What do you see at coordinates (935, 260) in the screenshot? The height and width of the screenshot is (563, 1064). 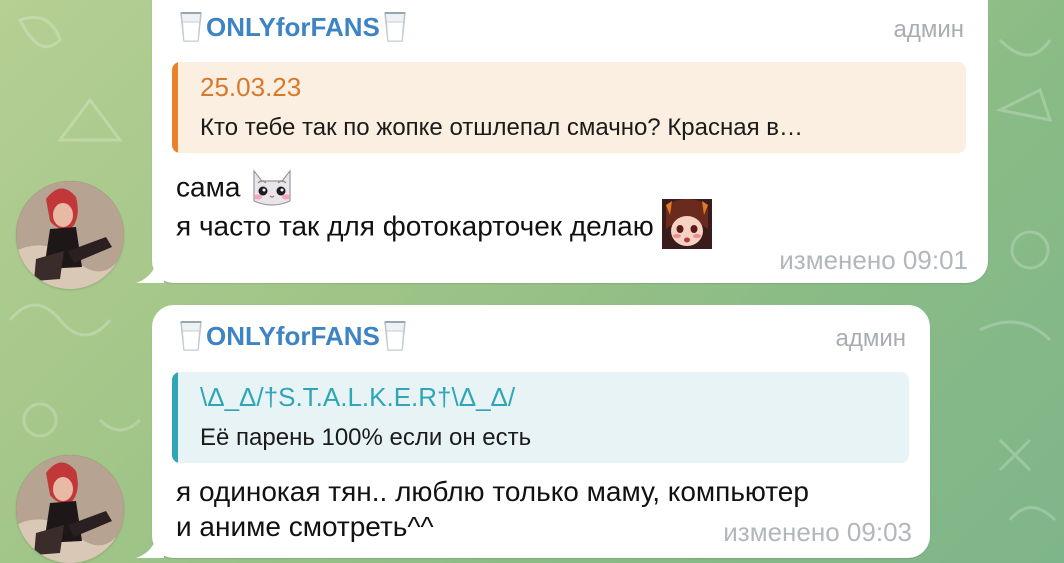 I see `message-time: 09:01` at bounding box center [935, 260].